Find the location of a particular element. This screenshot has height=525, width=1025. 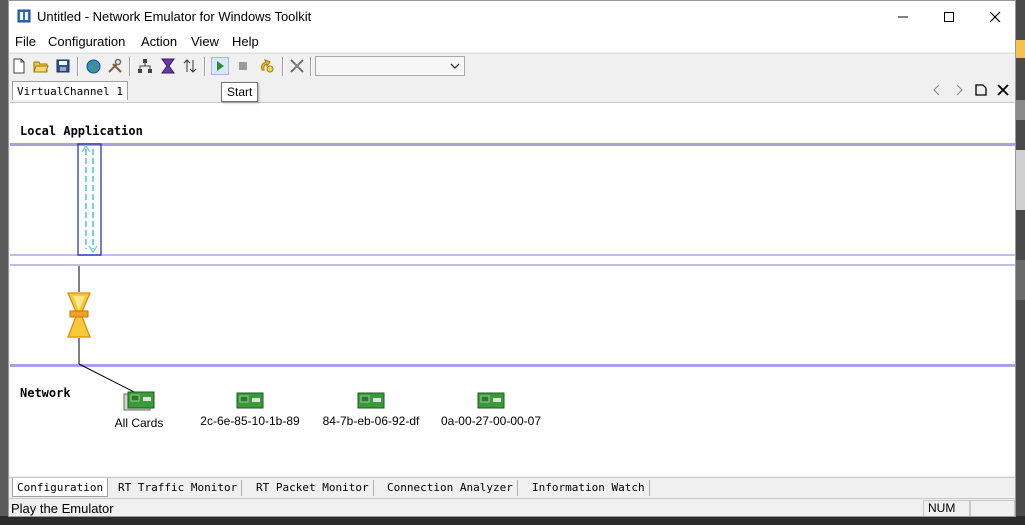

network-card: 2c-6e-85-10-1b-89 is located at coordinates (250, 409).